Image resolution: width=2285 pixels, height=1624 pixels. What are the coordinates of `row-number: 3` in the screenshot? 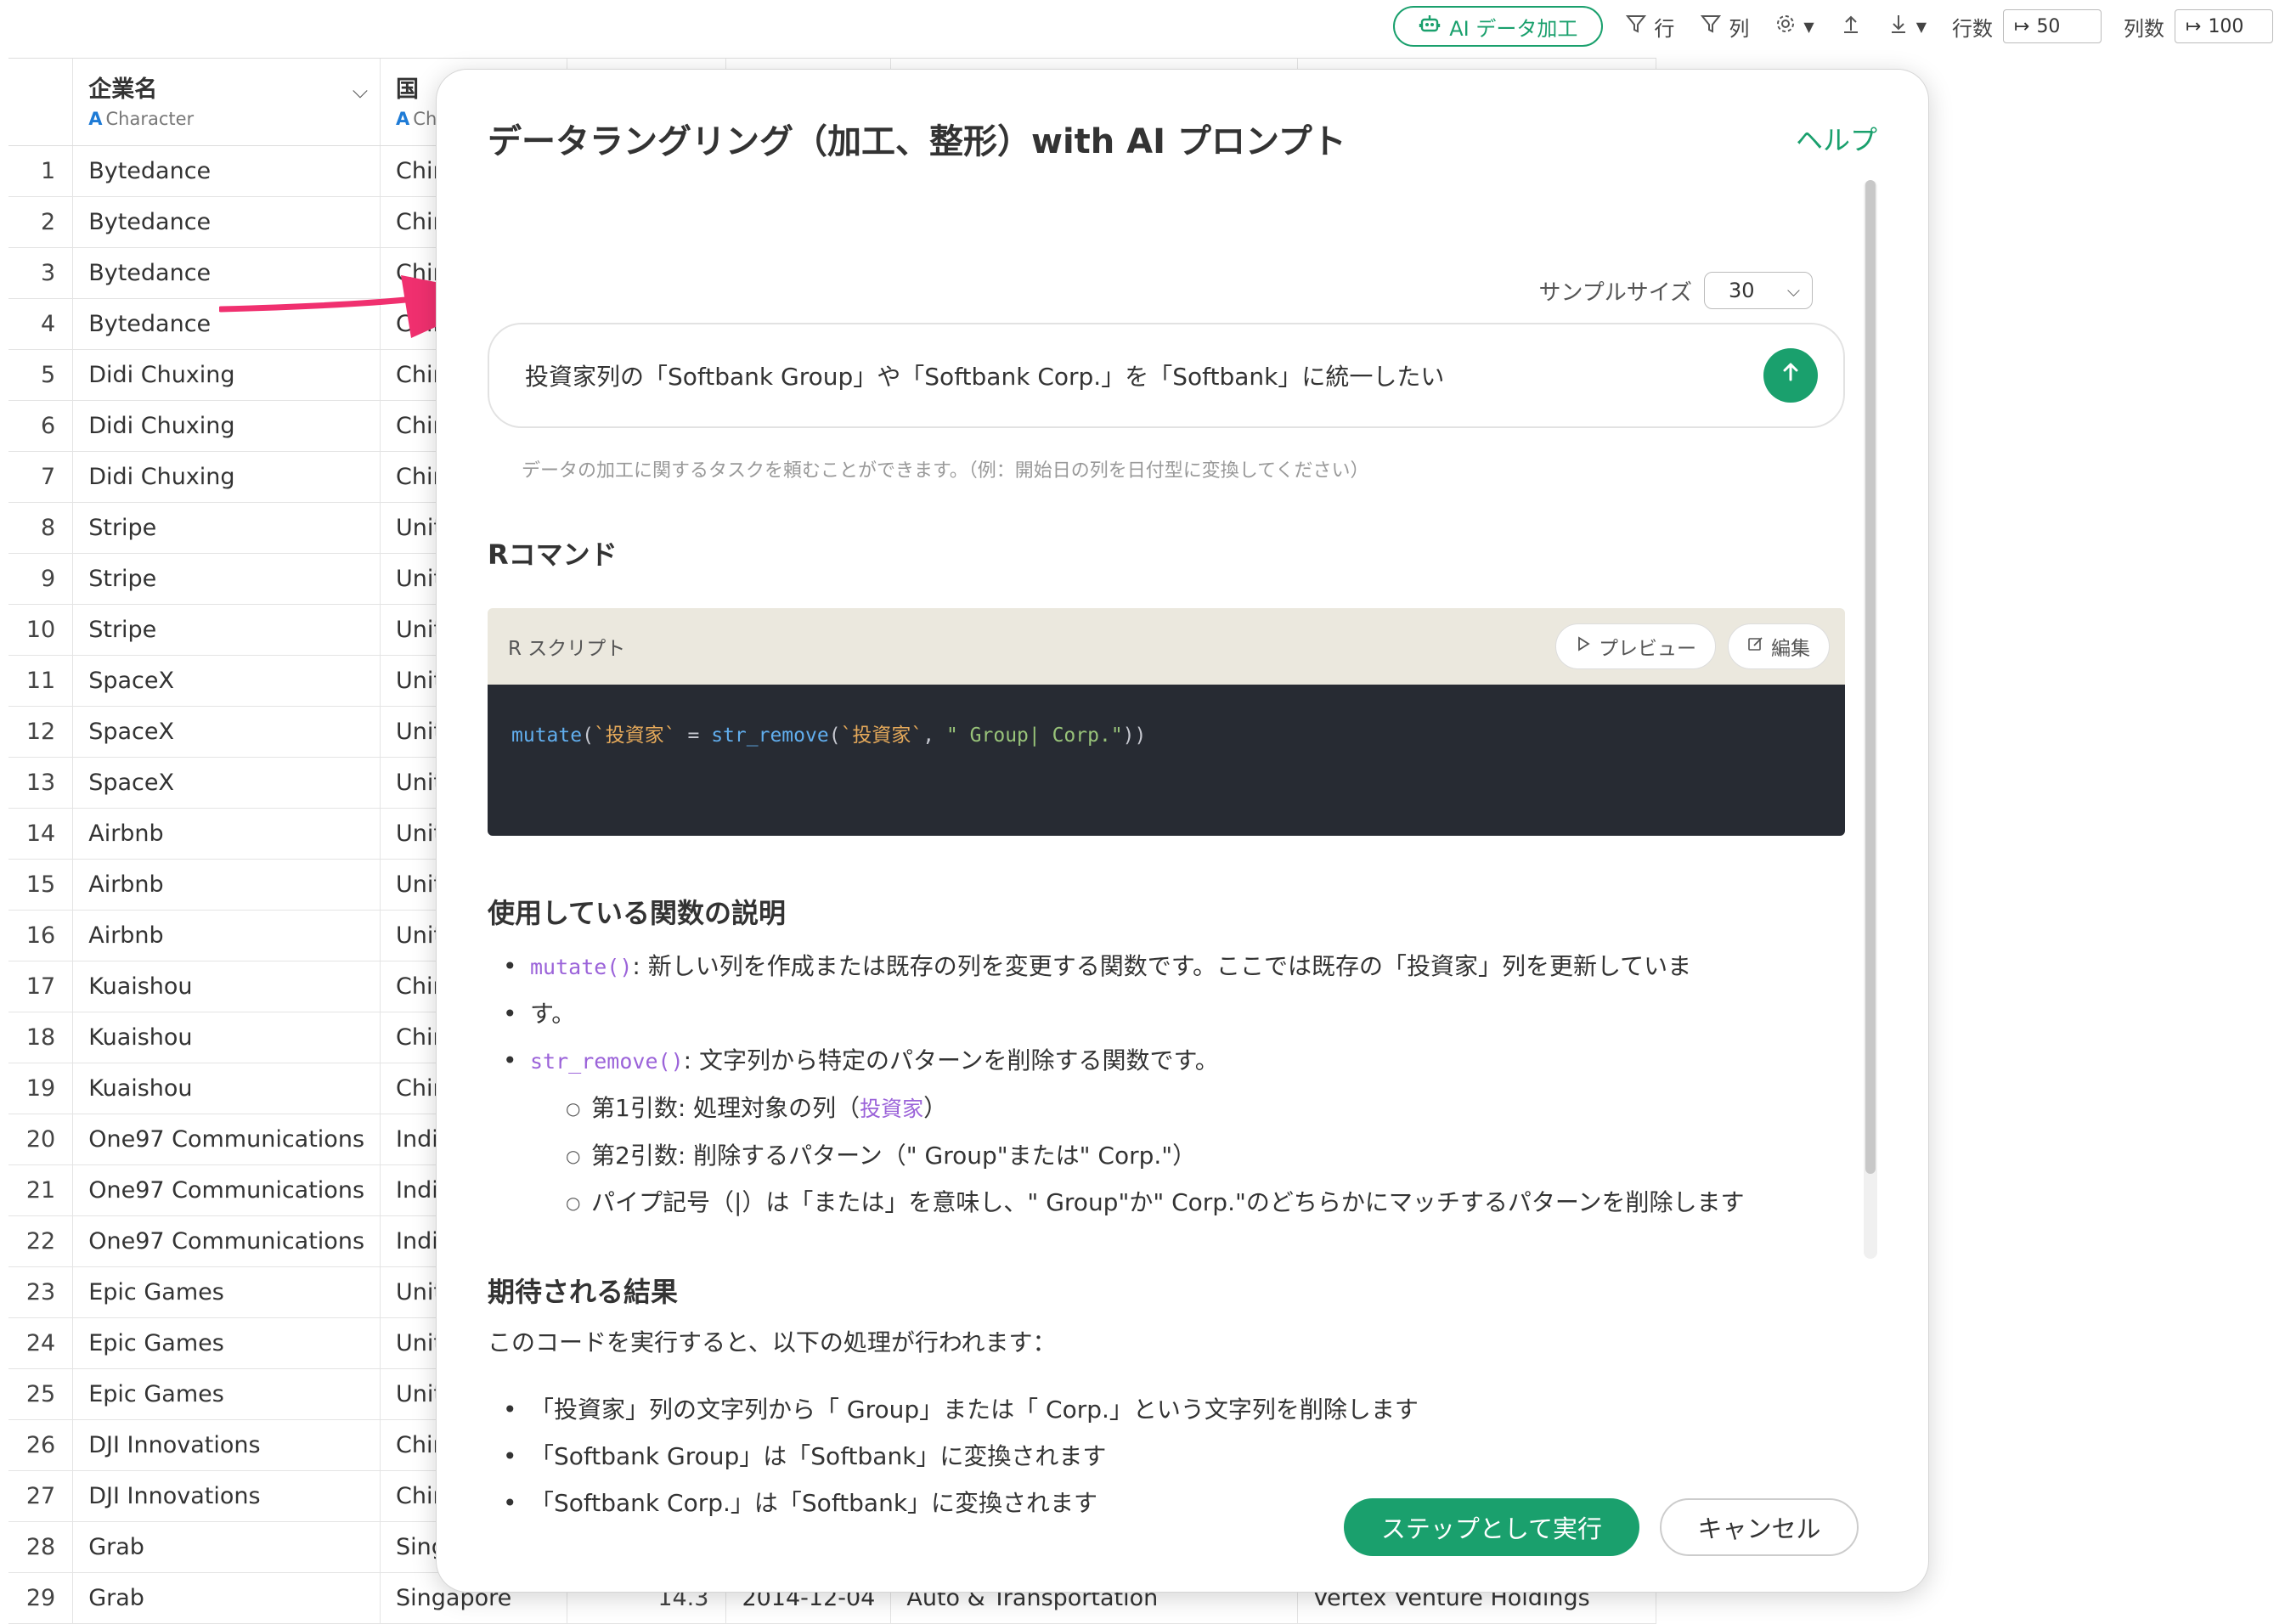 It's located at (41, 273).